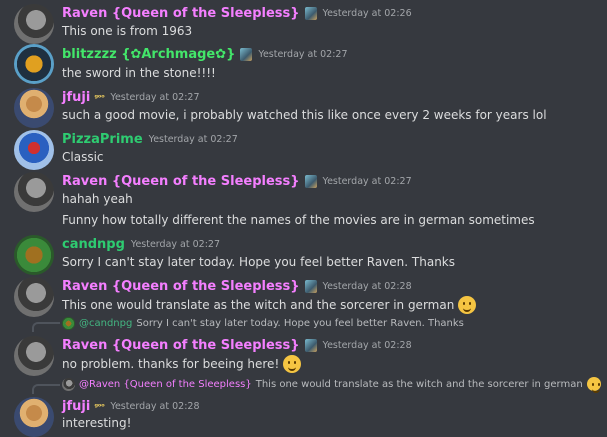 This screenshot has height=437, width=607. What do you see at coordinates (93, 244) in the screenshot?
I see `username: candnpg` at bounding box center [93, 244].